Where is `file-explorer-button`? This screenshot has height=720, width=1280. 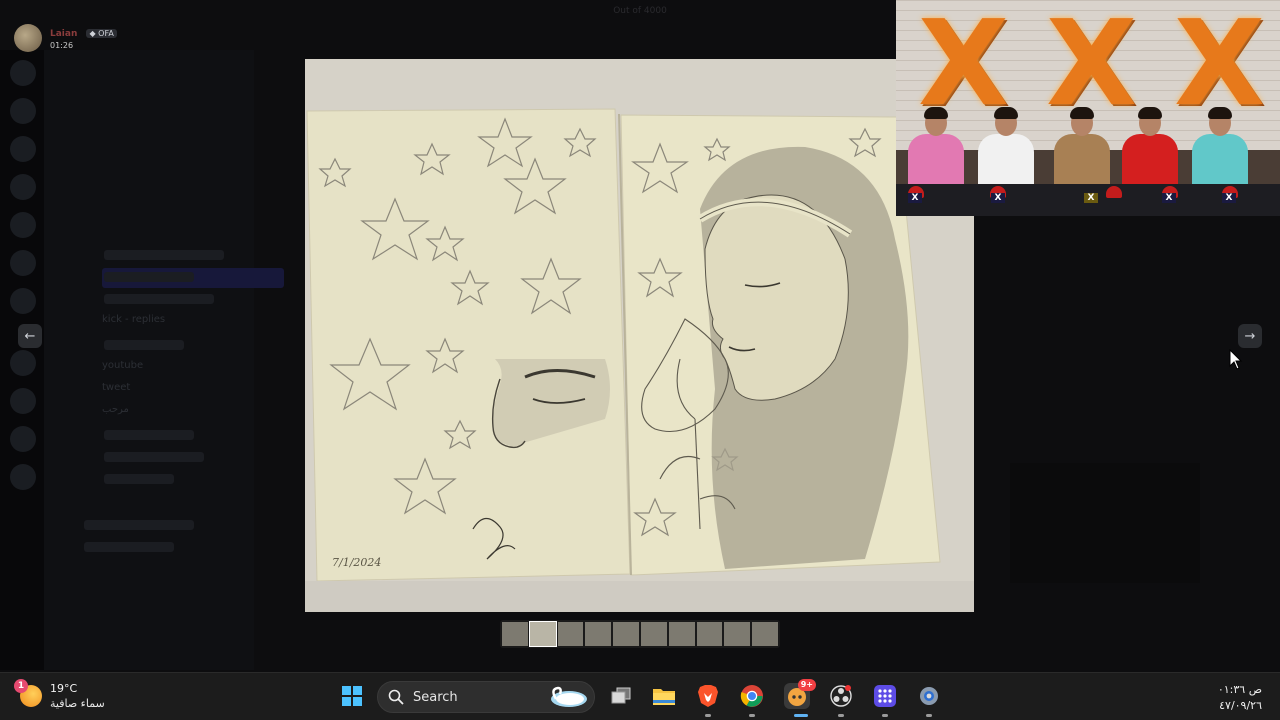
file-explorer-button is located at coordinates (664, 696).